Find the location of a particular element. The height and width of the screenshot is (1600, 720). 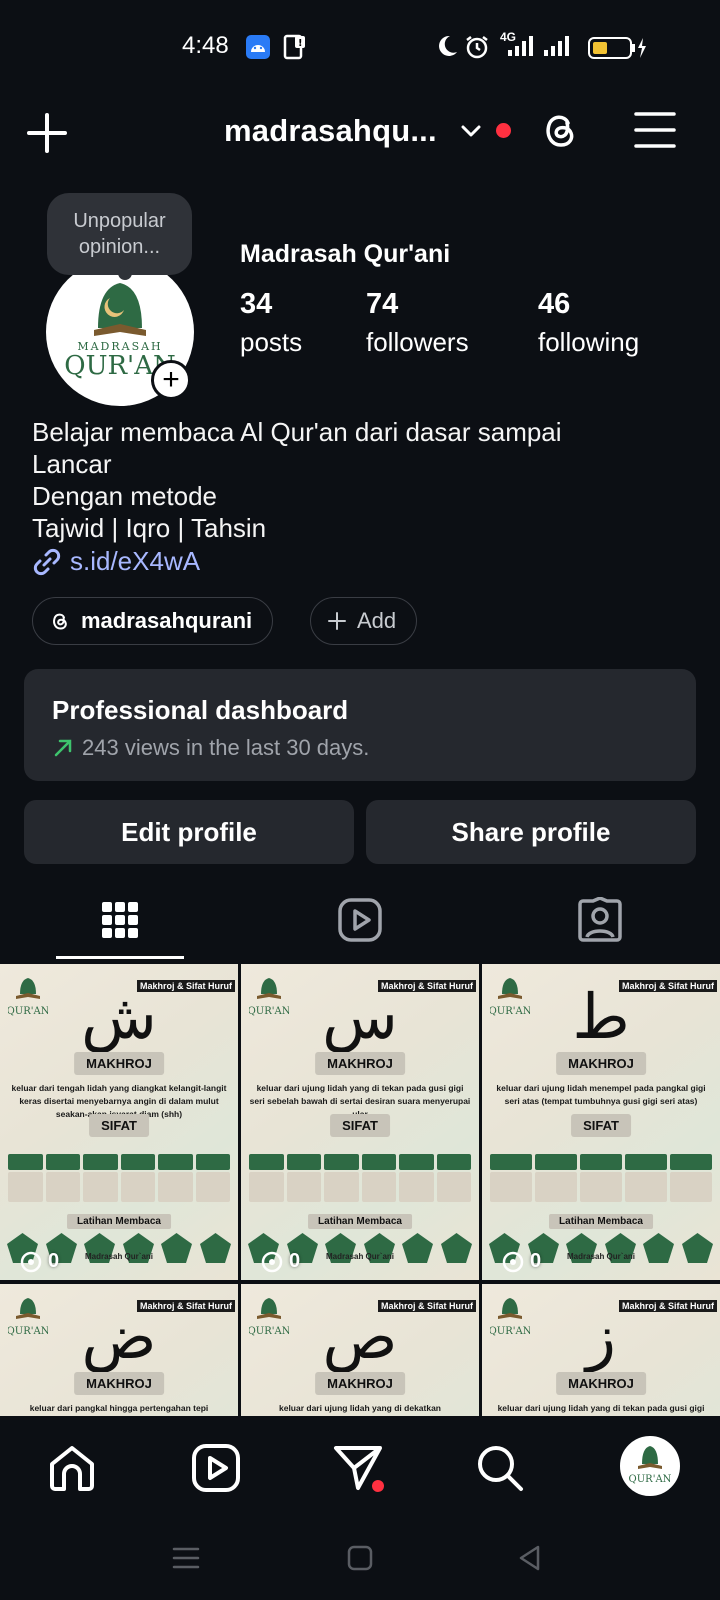

bio-link: s.id/eX4wA is located at coordinates (116, 561).